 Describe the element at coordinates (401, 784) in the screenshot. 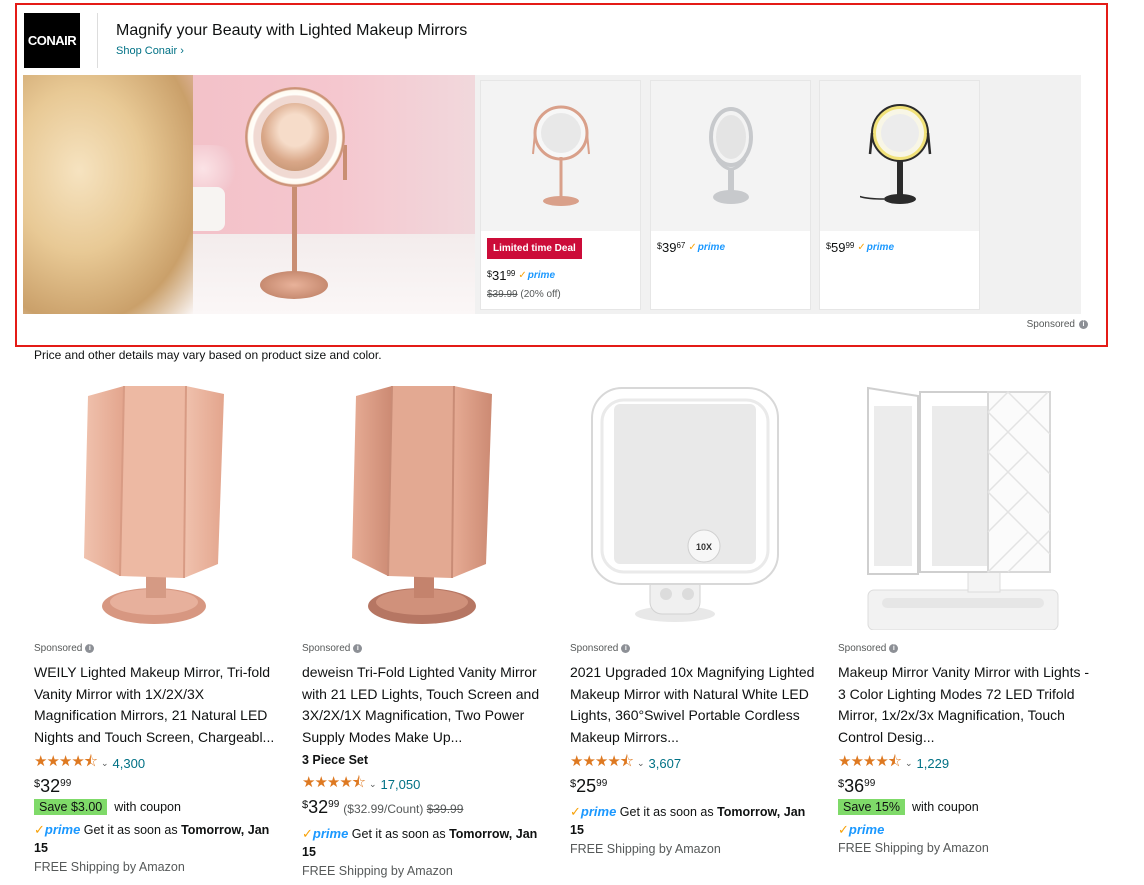

I see `rating-count: 17,050` at that location.